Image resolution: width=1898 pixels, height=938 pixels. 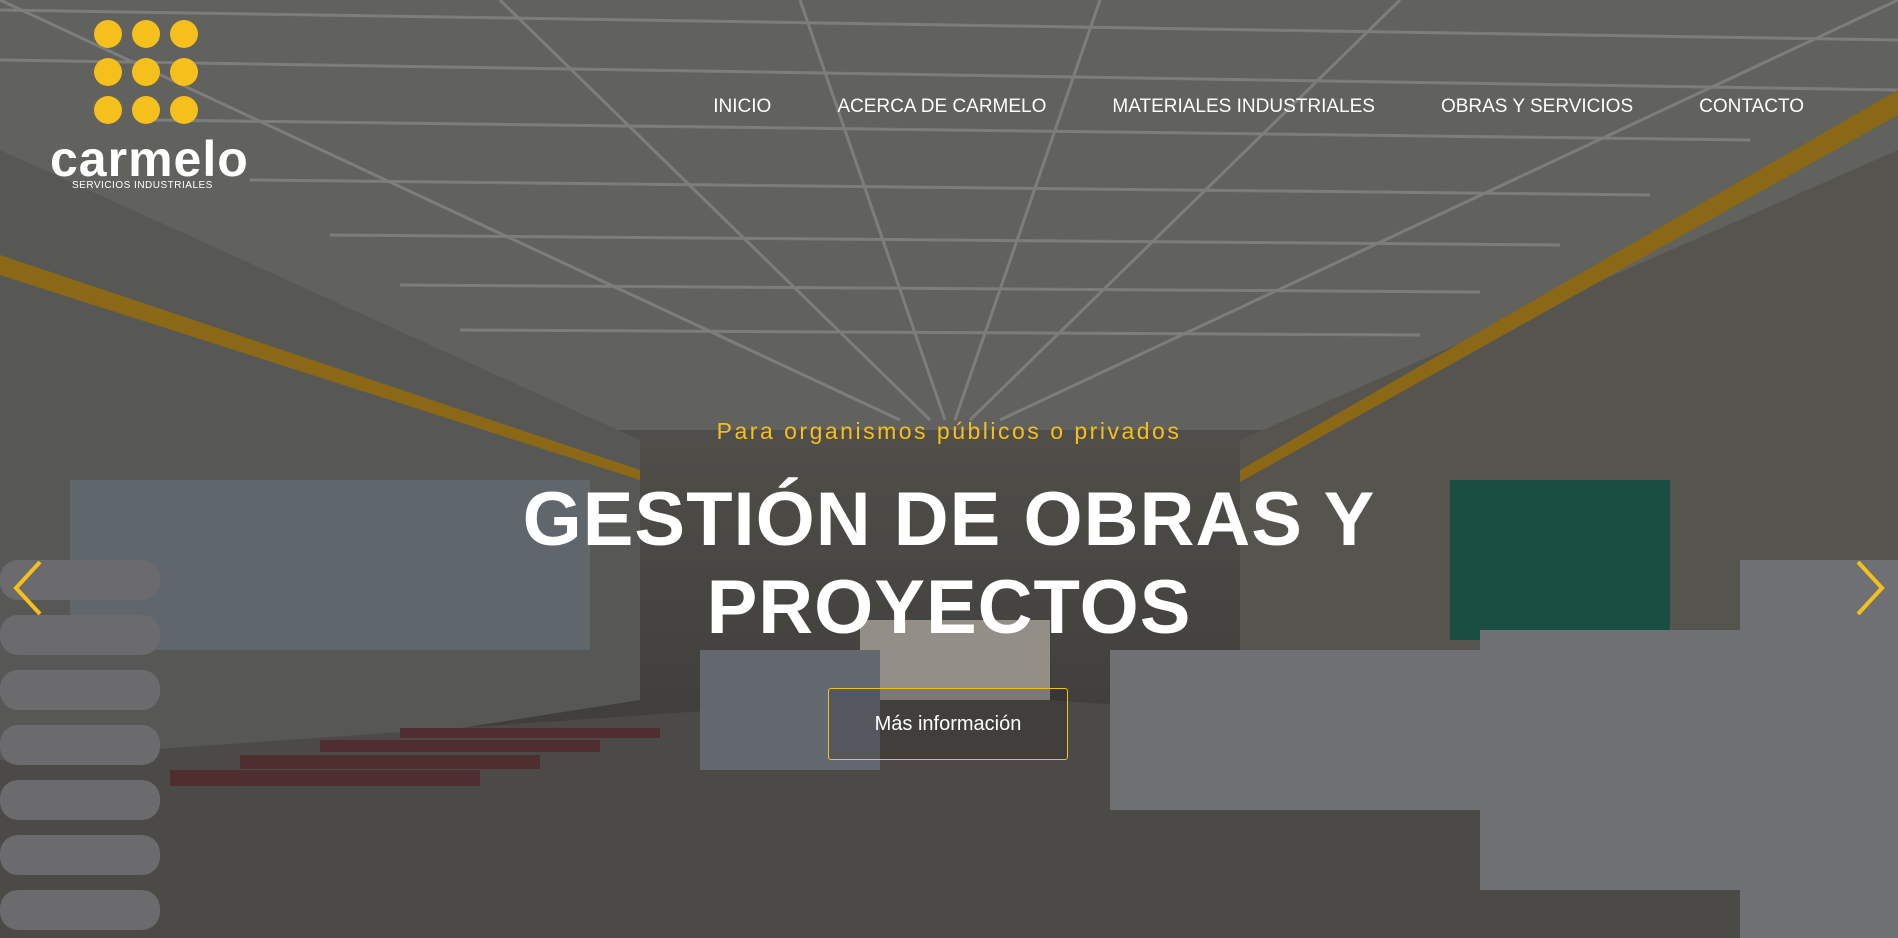 I want to click on nav-item-obras: OBRAS Y SERVICIOS, so click(x=1537, y=107).